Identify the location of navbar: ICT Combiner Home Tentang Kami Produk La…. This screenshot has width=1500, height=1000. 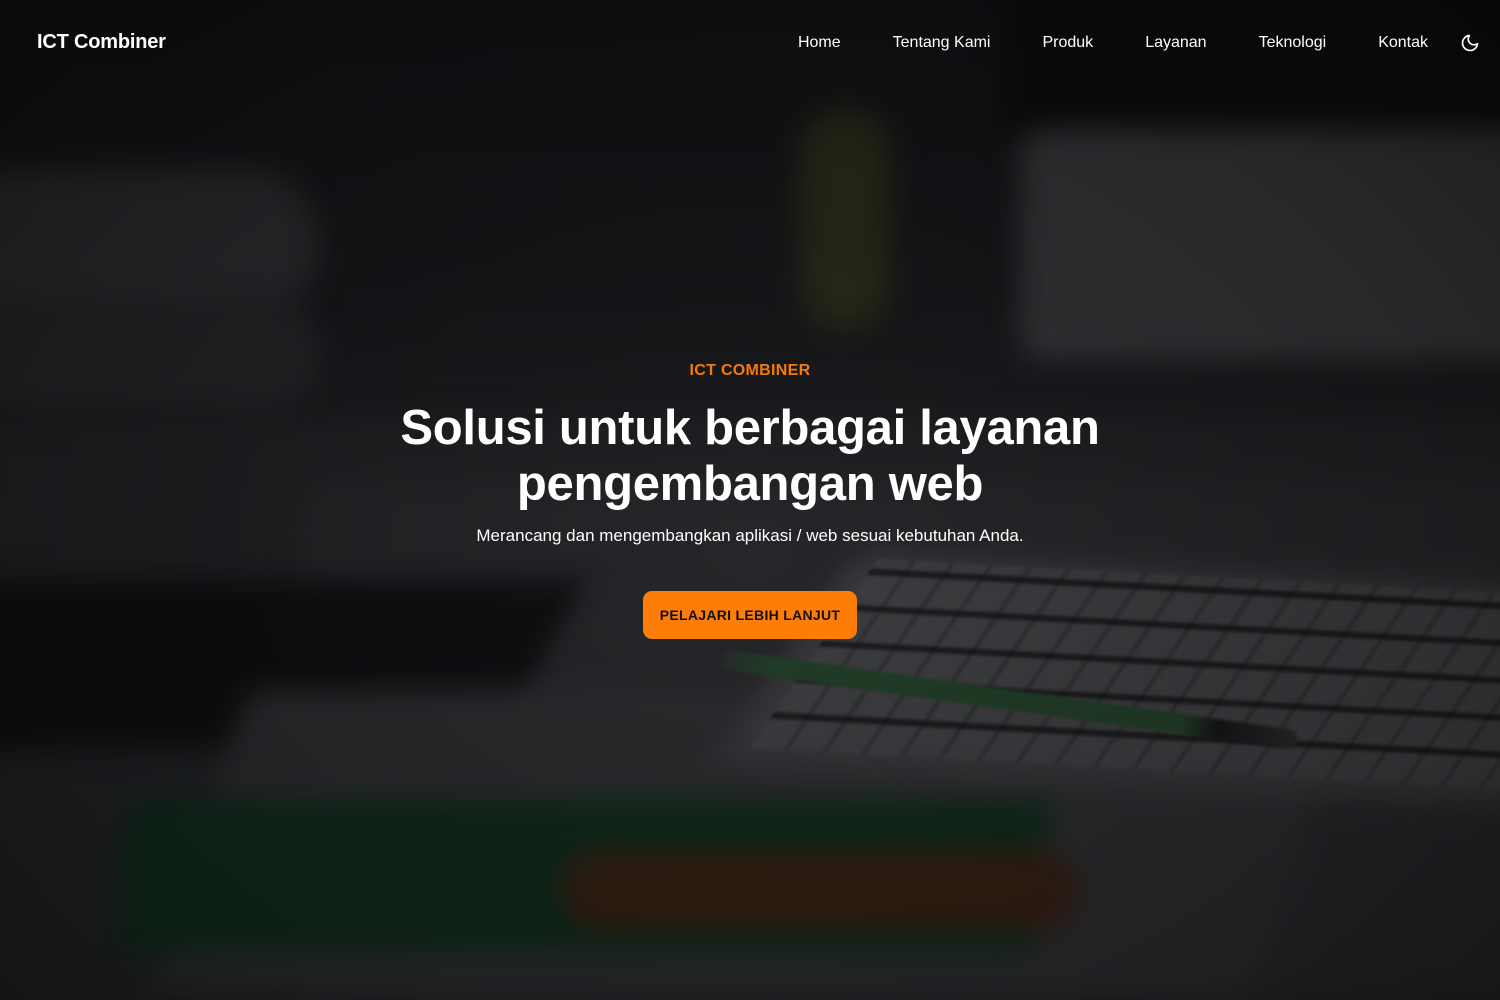
(750, 43).